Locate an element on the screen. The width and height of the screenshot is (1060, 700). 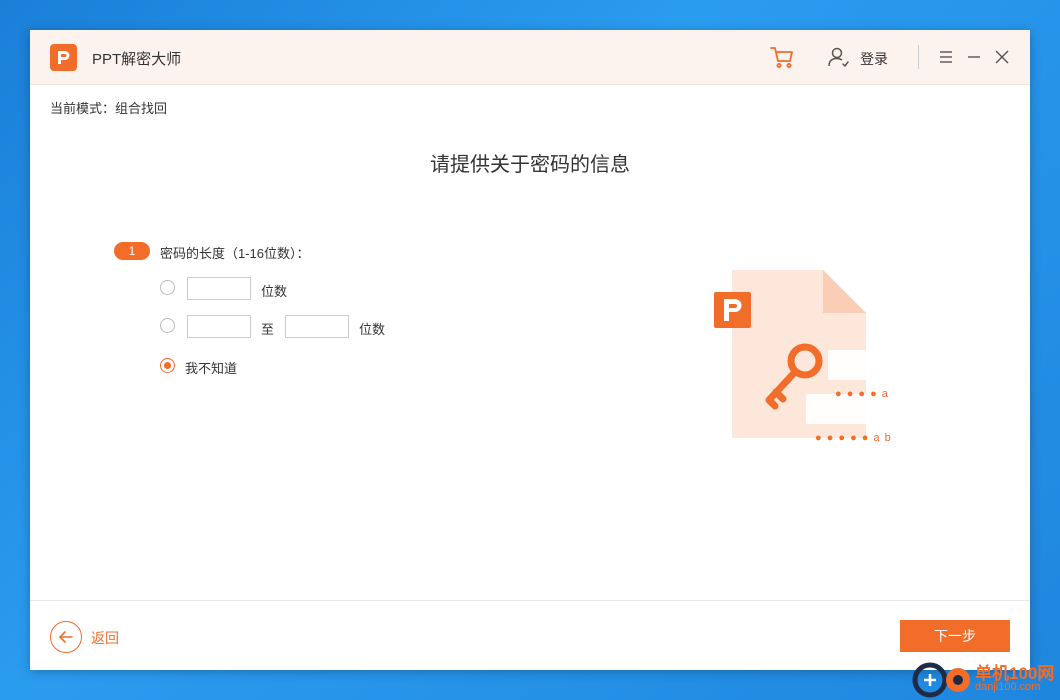
app-title: PPT解密大师 is located at coordinates (137, 59).